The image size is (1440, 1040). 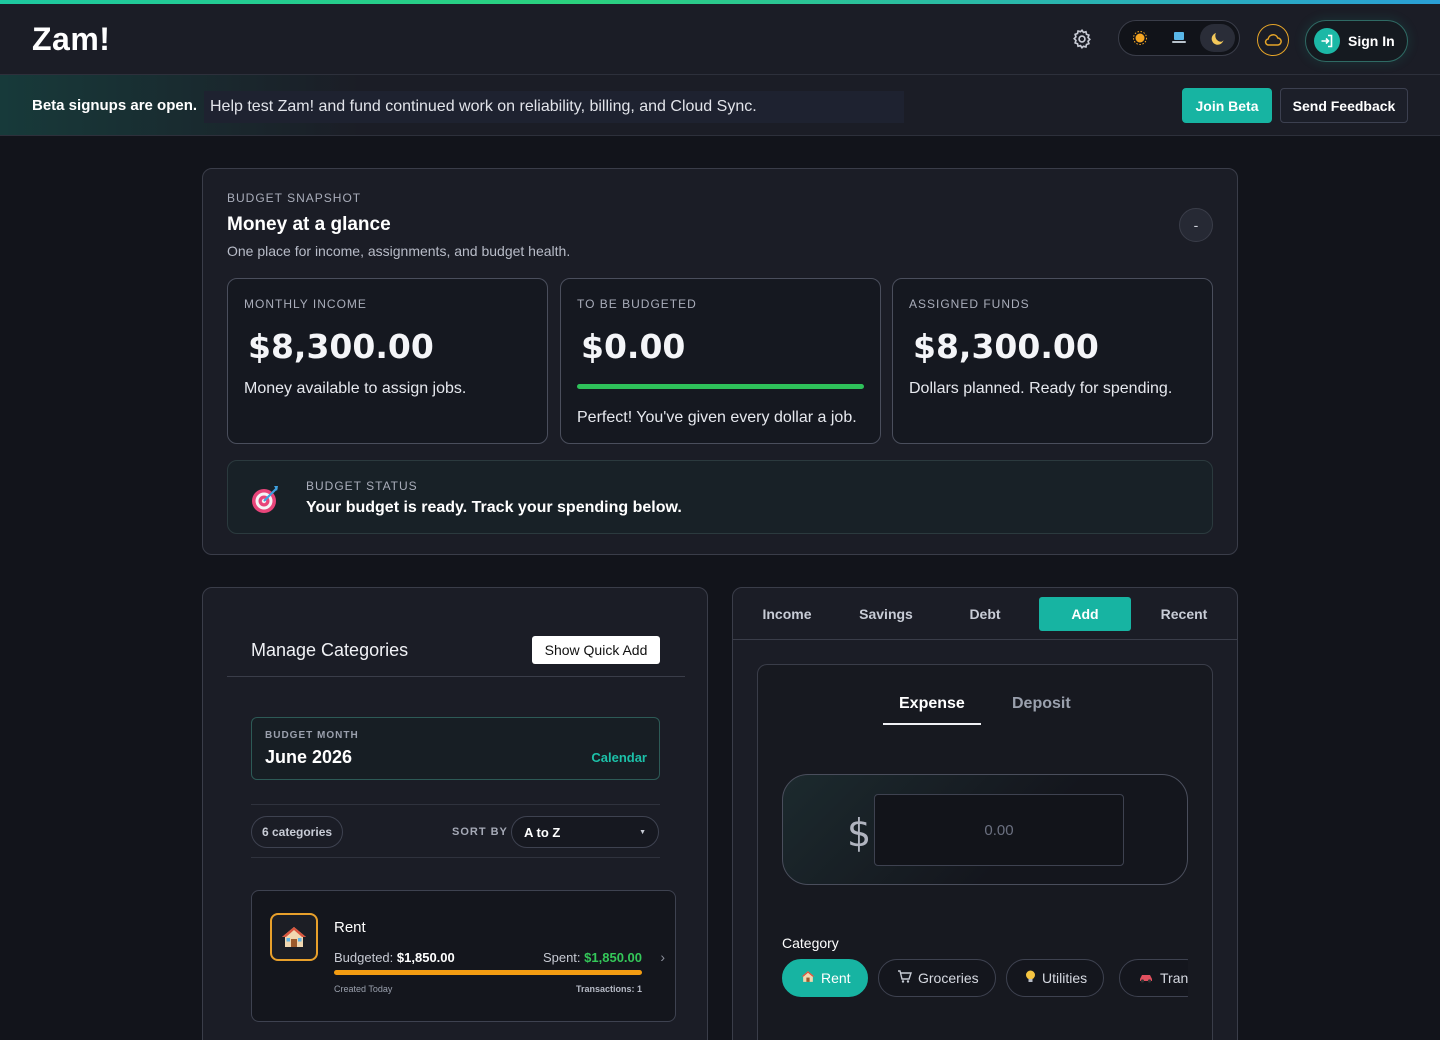 What do you see at coordinates (633, 346) in the screenshot?
I see `card-value: $0.00` at bounding box center [633, 346].